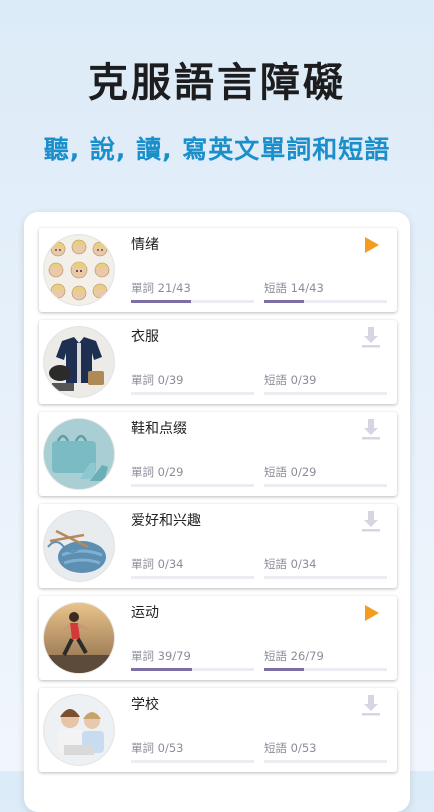 The image size is (434, 812). Describe the element at coordinates (218, 454) in the screenshot. I see `topic-card-shoes-accessories: 鞋和点缀 單詞 0/29 短語 0/29` at that location.